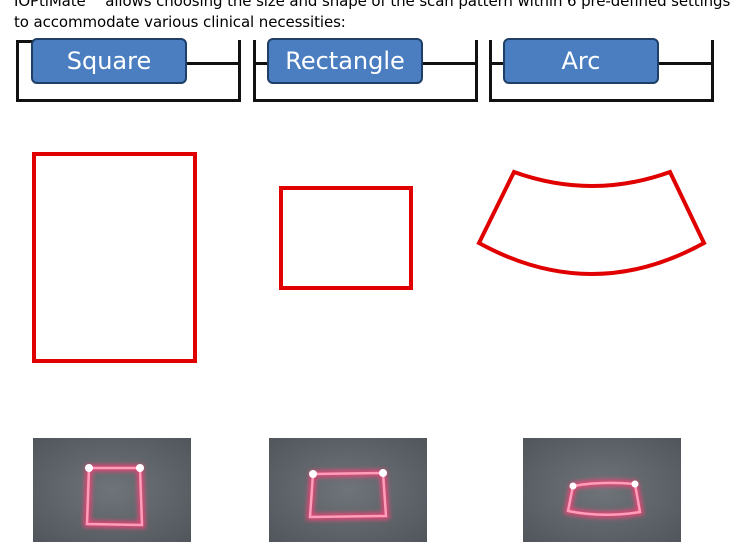  Describe the element at coordinates (591, 222) in the screenshot. I see `arc-outline-icon` at that location.